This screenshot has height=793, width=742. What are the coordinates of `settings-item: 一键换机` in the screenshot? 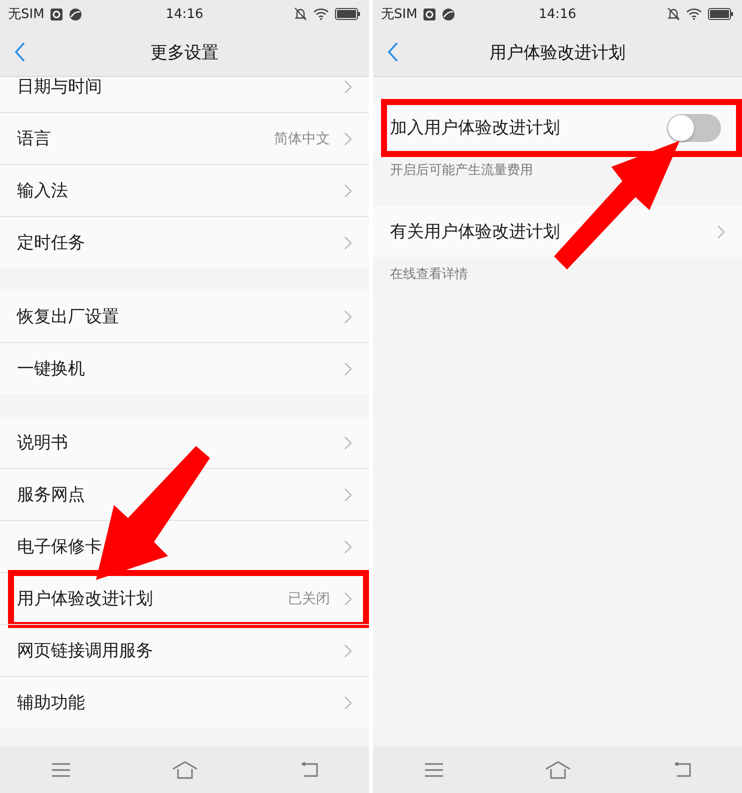 It's located at (184, 368).